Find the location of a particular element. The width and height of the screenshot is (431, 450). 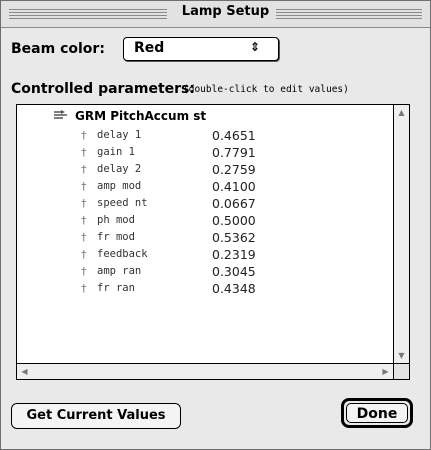

done-button-label: Done is located at coordinates (377, 413).